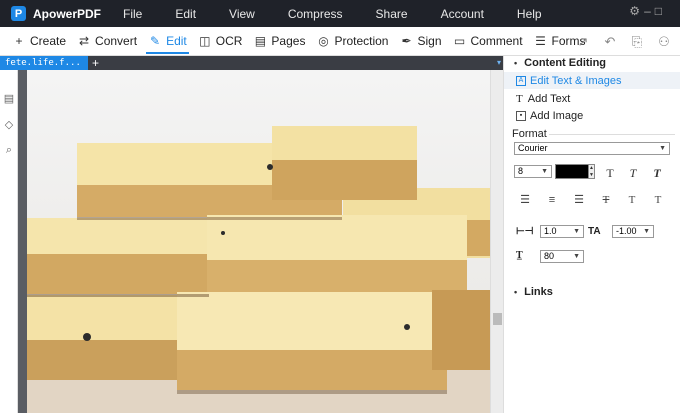  What do you see at coordinates (550, 231) in the screenshot?
I see `line-spacing-value: 1.0` at bounding box center [550, 231].